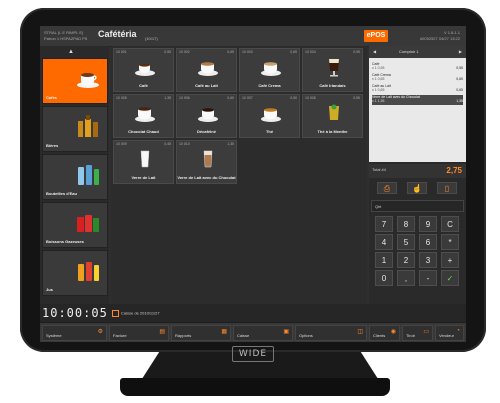 This screenshot has height=403, width=500. What do you see at coordinates (378, 90) in the screenshot?
I see `ticket-line-qty: x 1 0,65` at bounding box center [378, 90].